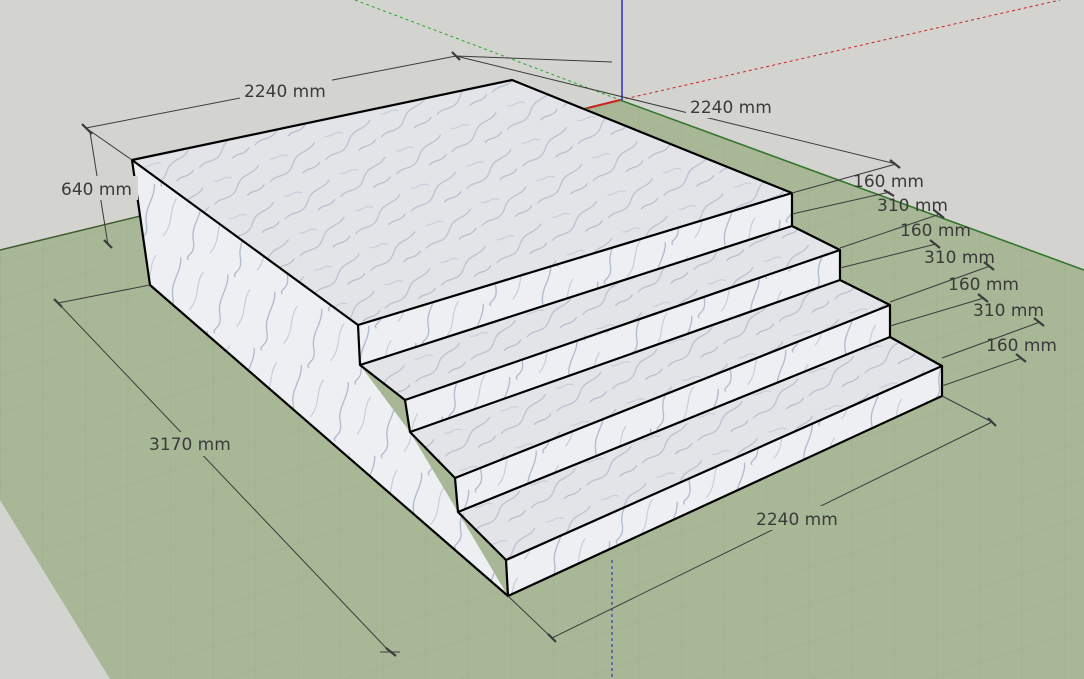 Image resolution: width=1084 pixels, height=679 pixels. Describe the element at coordinates (96, 190) in the screenshot. I see `dim-height: 640 mm` at that location.